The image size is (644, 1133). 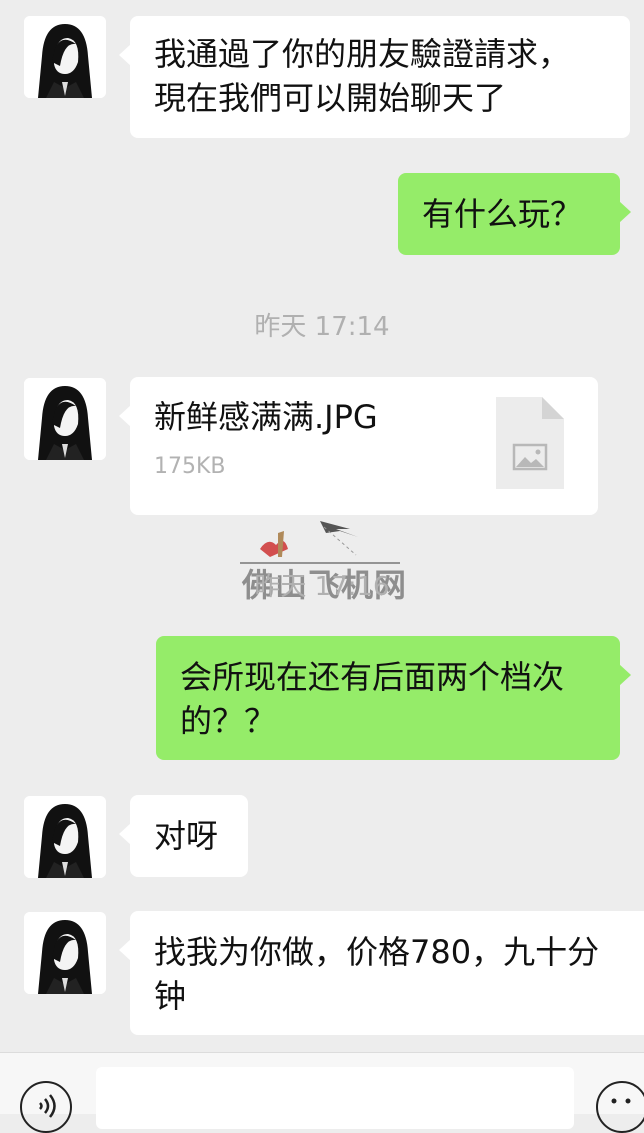 I want to click on file-message-bubble: 新鲜感满满.JPG 175KB, so click(x=358, y=446).